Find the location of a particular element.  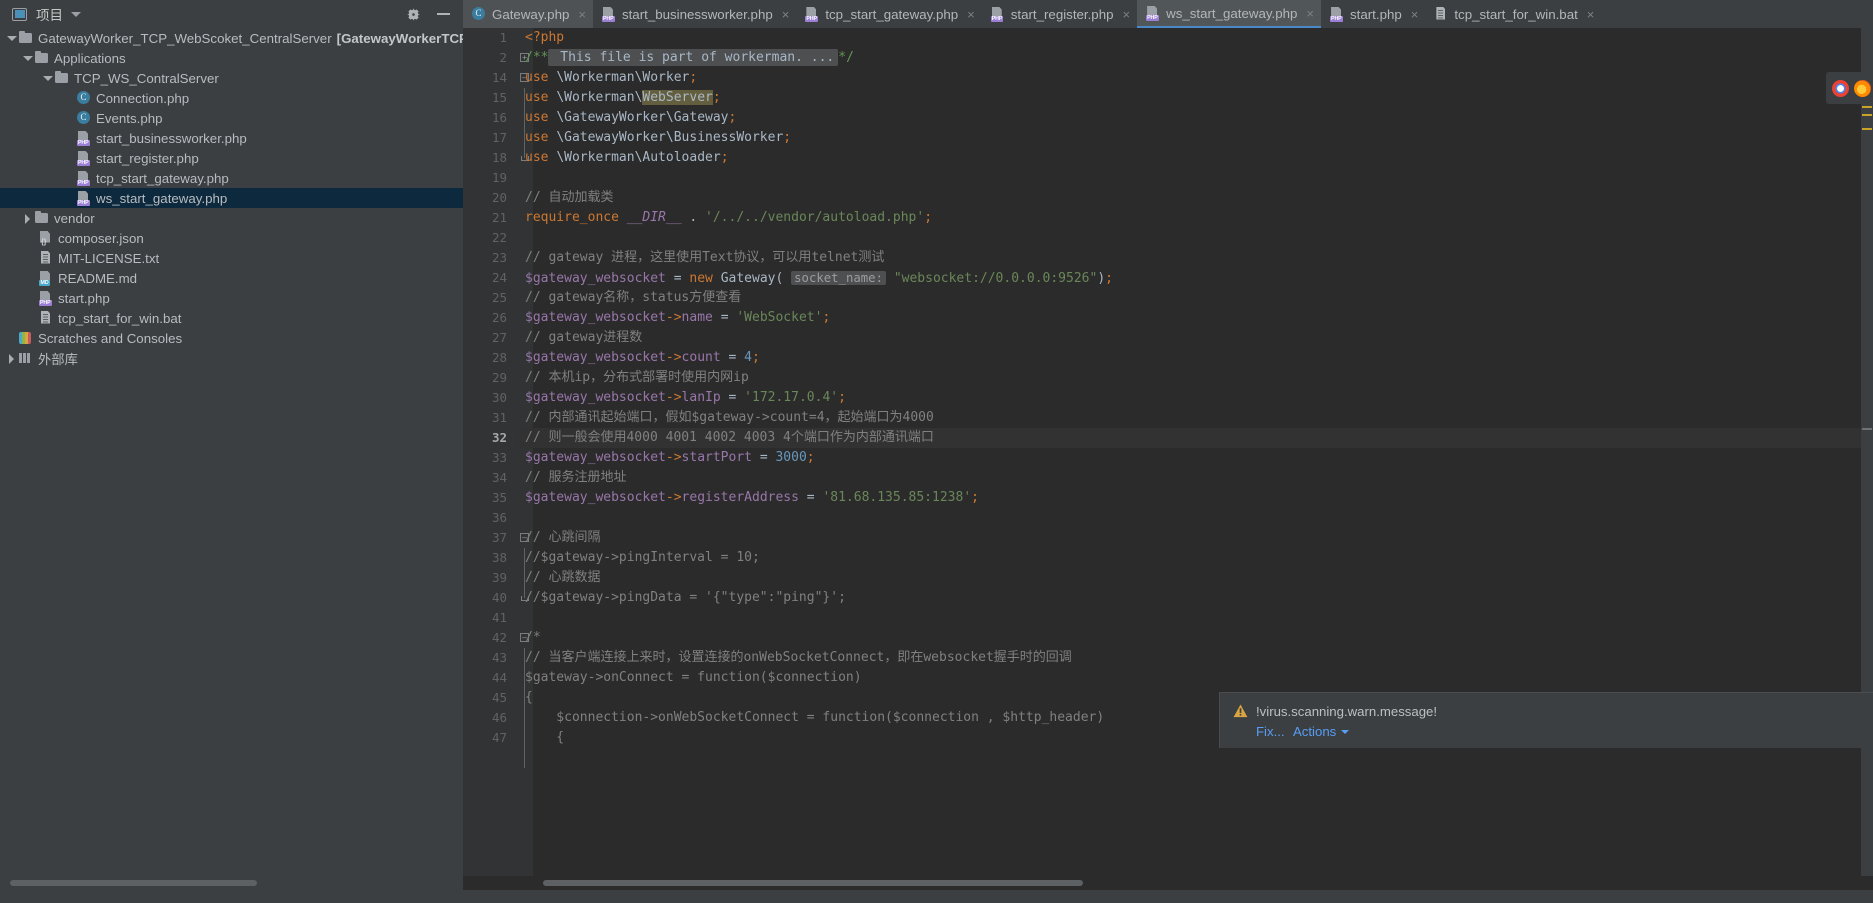

project-tool-header: 项目 is located at coordinates (231, 14).